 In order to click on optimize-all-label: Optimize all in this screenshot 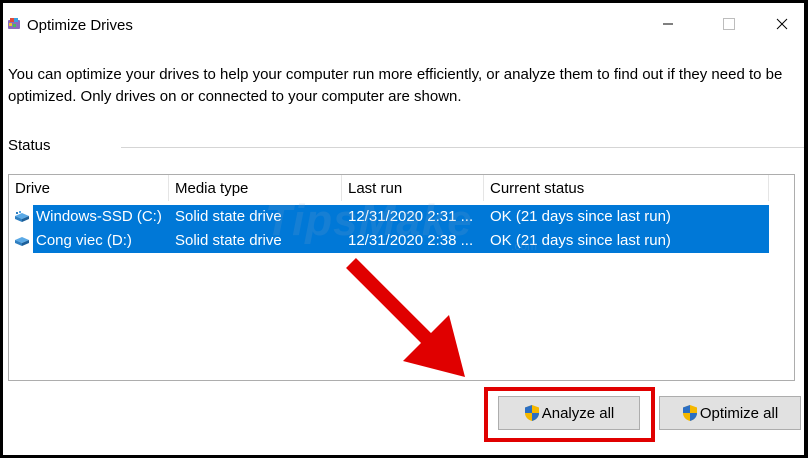, I will do `click(739, 413)`.